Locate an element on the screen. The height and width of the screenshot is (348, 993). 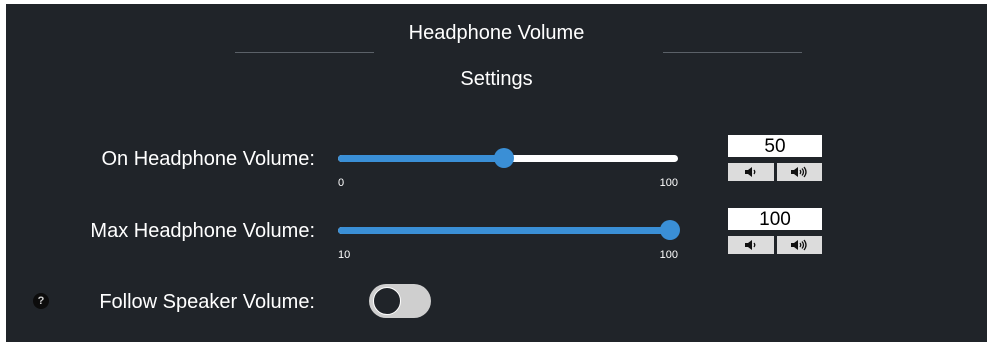
on-headphone-volume-value: 50 is located at coordinates (775, 146).